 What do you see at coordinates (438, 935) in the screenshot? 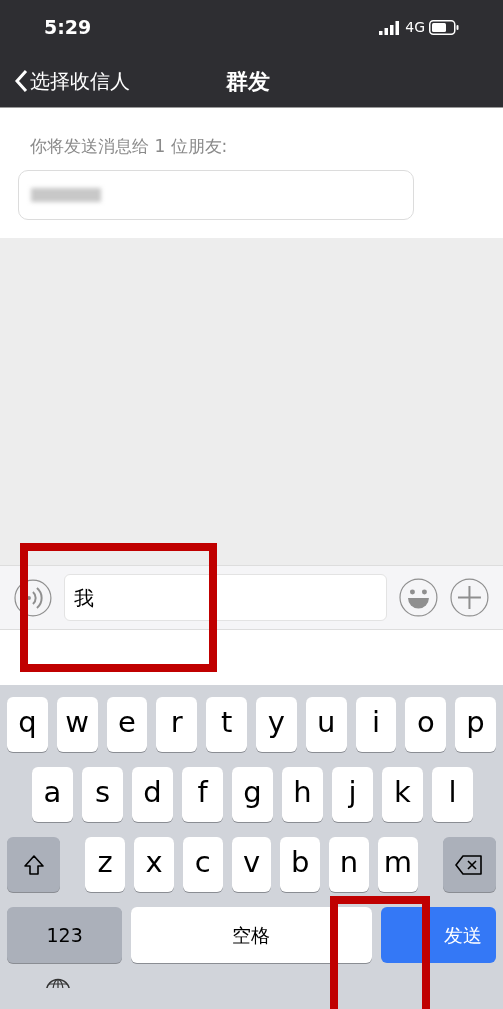
I see `send-key: 发送` at bounding box center [438, 935].